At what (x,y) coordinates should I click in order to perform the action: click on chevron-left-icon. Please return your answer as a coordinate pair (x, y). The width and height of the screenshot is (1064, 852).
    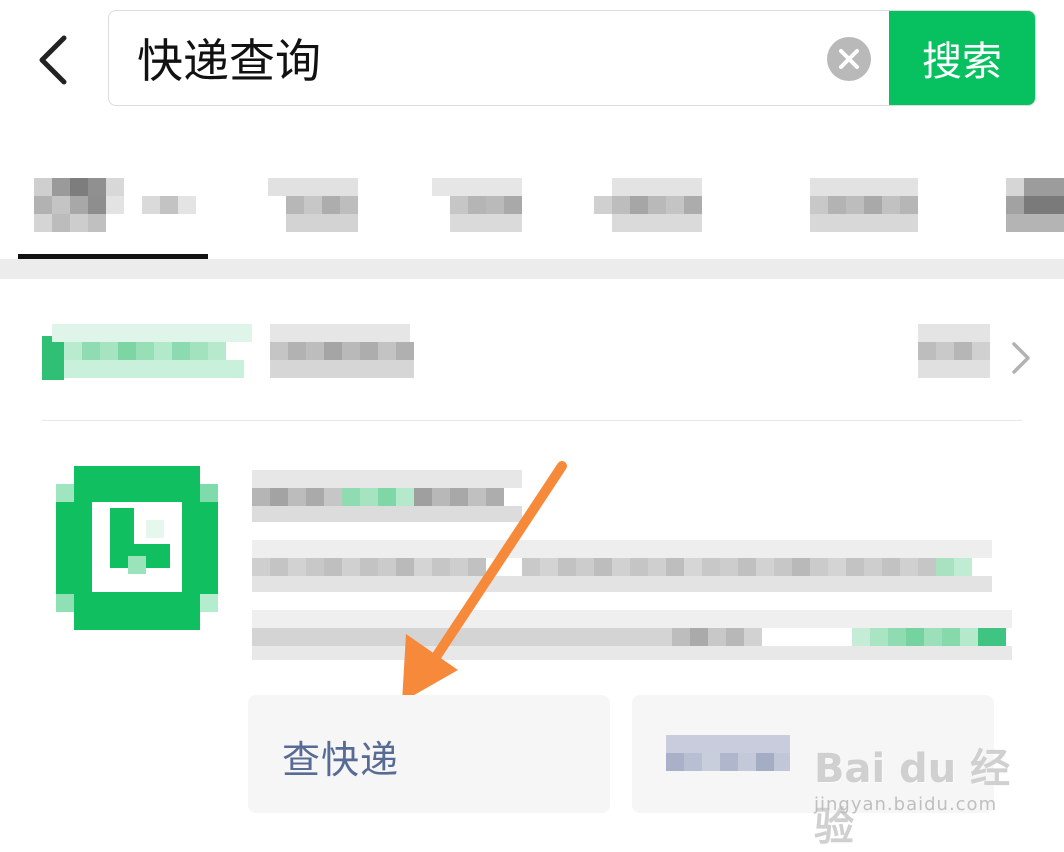
    Looking at the image, I should click on (53, 60).